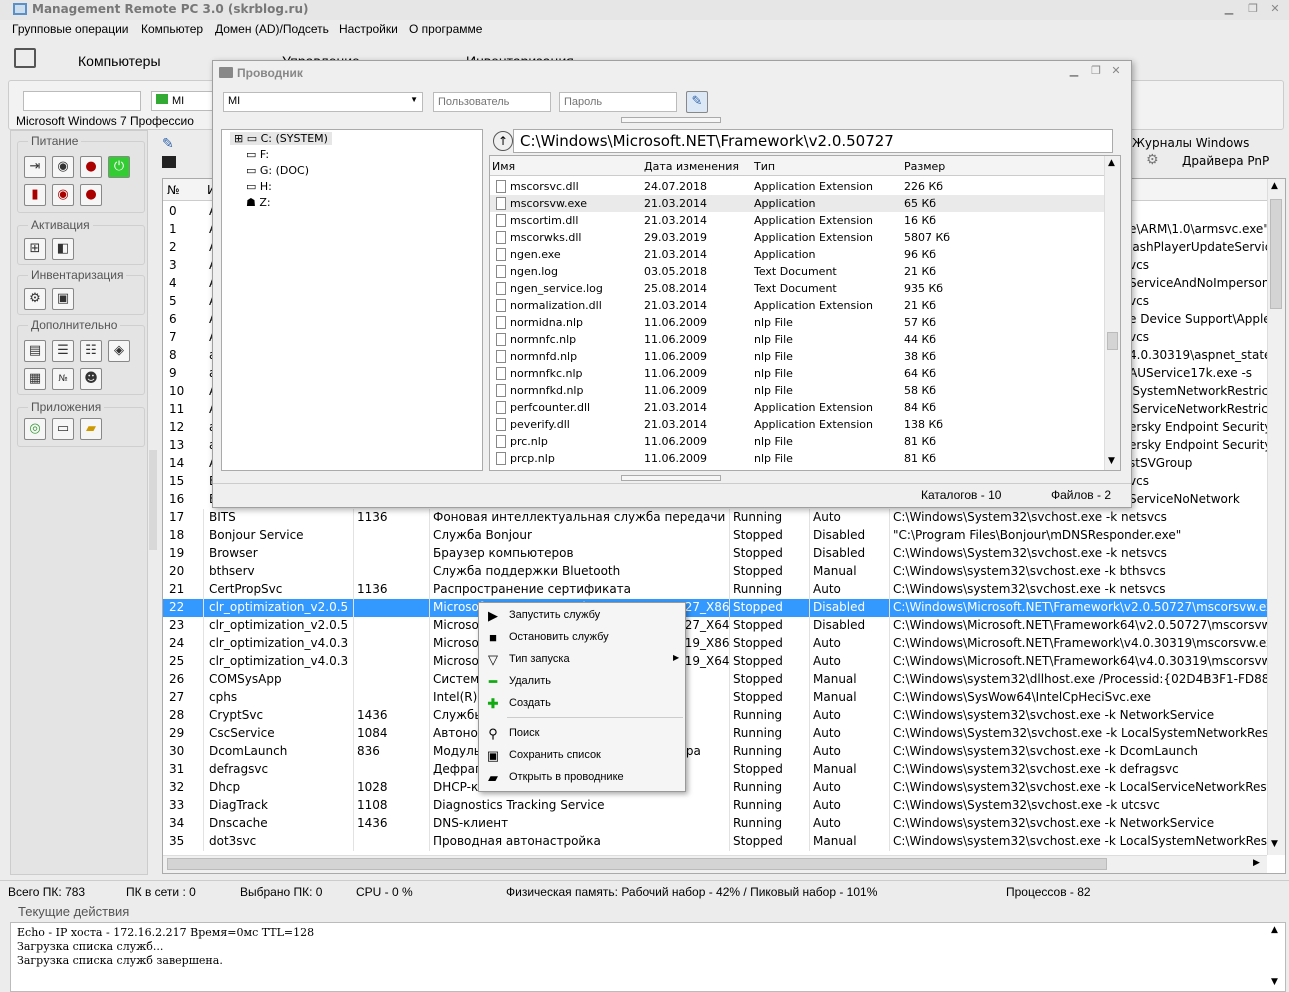  I want to click on remote-icon: ▤, so click(35, 351).